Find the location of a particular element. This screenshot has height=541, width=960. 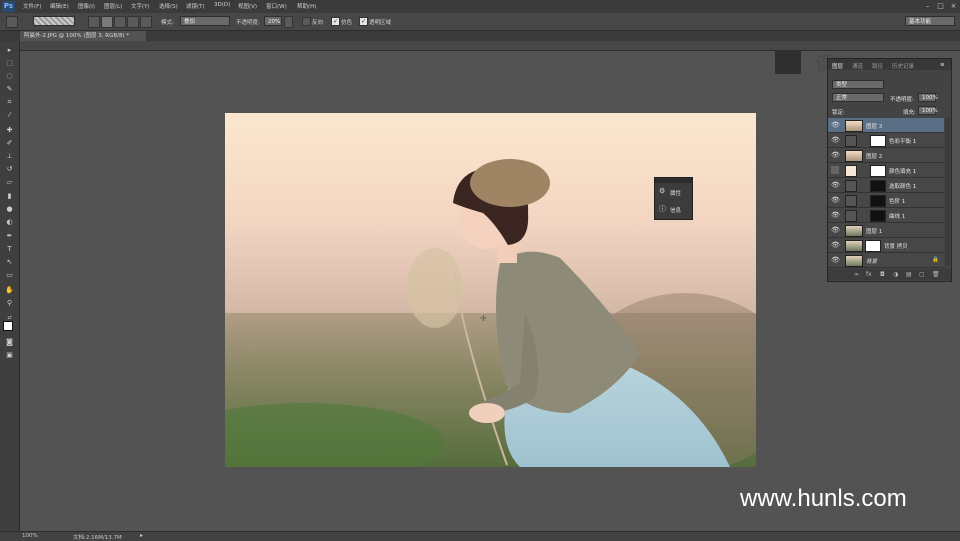

layer-opacity-label: 不透明度: is located at coordinates (902, 100).